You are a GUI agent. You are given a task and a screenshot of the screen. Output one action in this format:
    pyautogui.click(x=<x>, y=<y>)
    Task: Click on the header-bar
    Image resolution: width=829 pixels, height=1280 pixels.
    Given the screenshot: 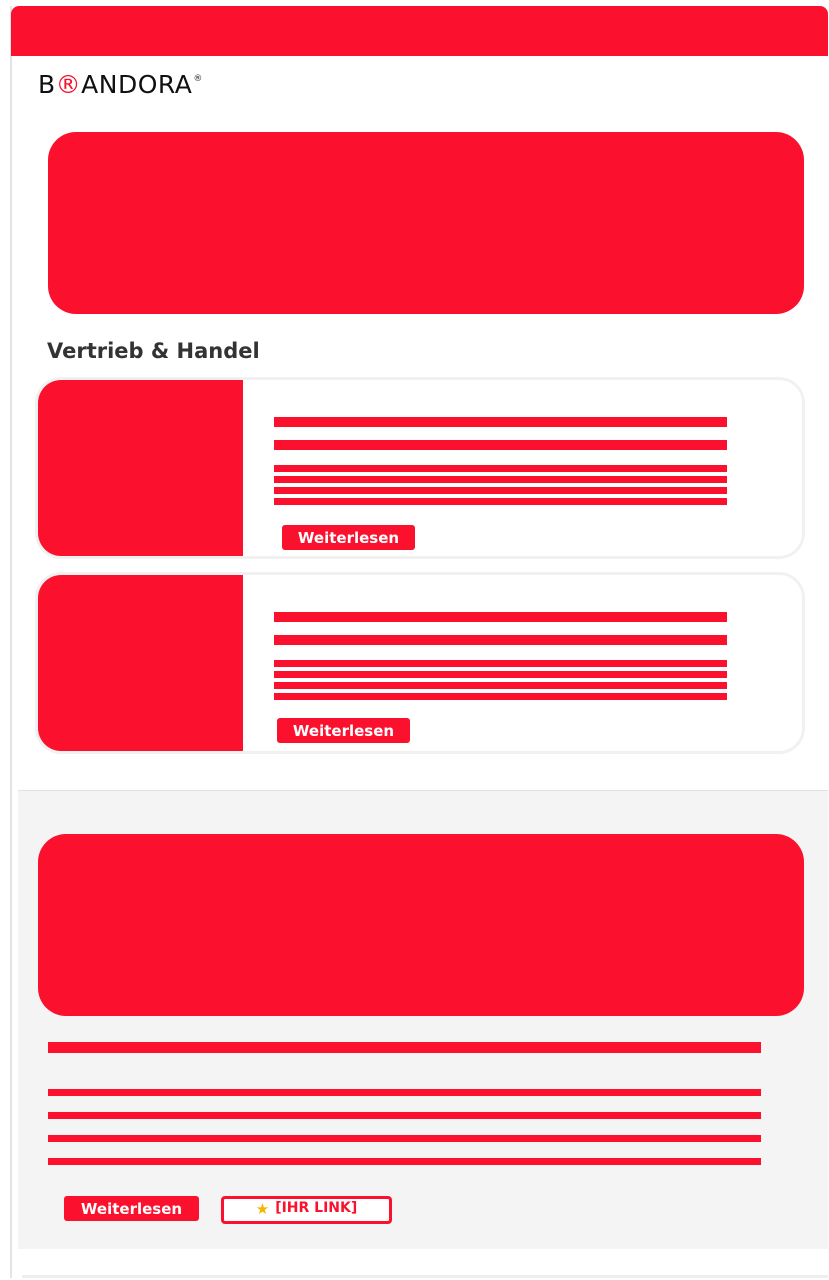 What is the action you would take?
    pyautogui.click(x=419, y=31)
    